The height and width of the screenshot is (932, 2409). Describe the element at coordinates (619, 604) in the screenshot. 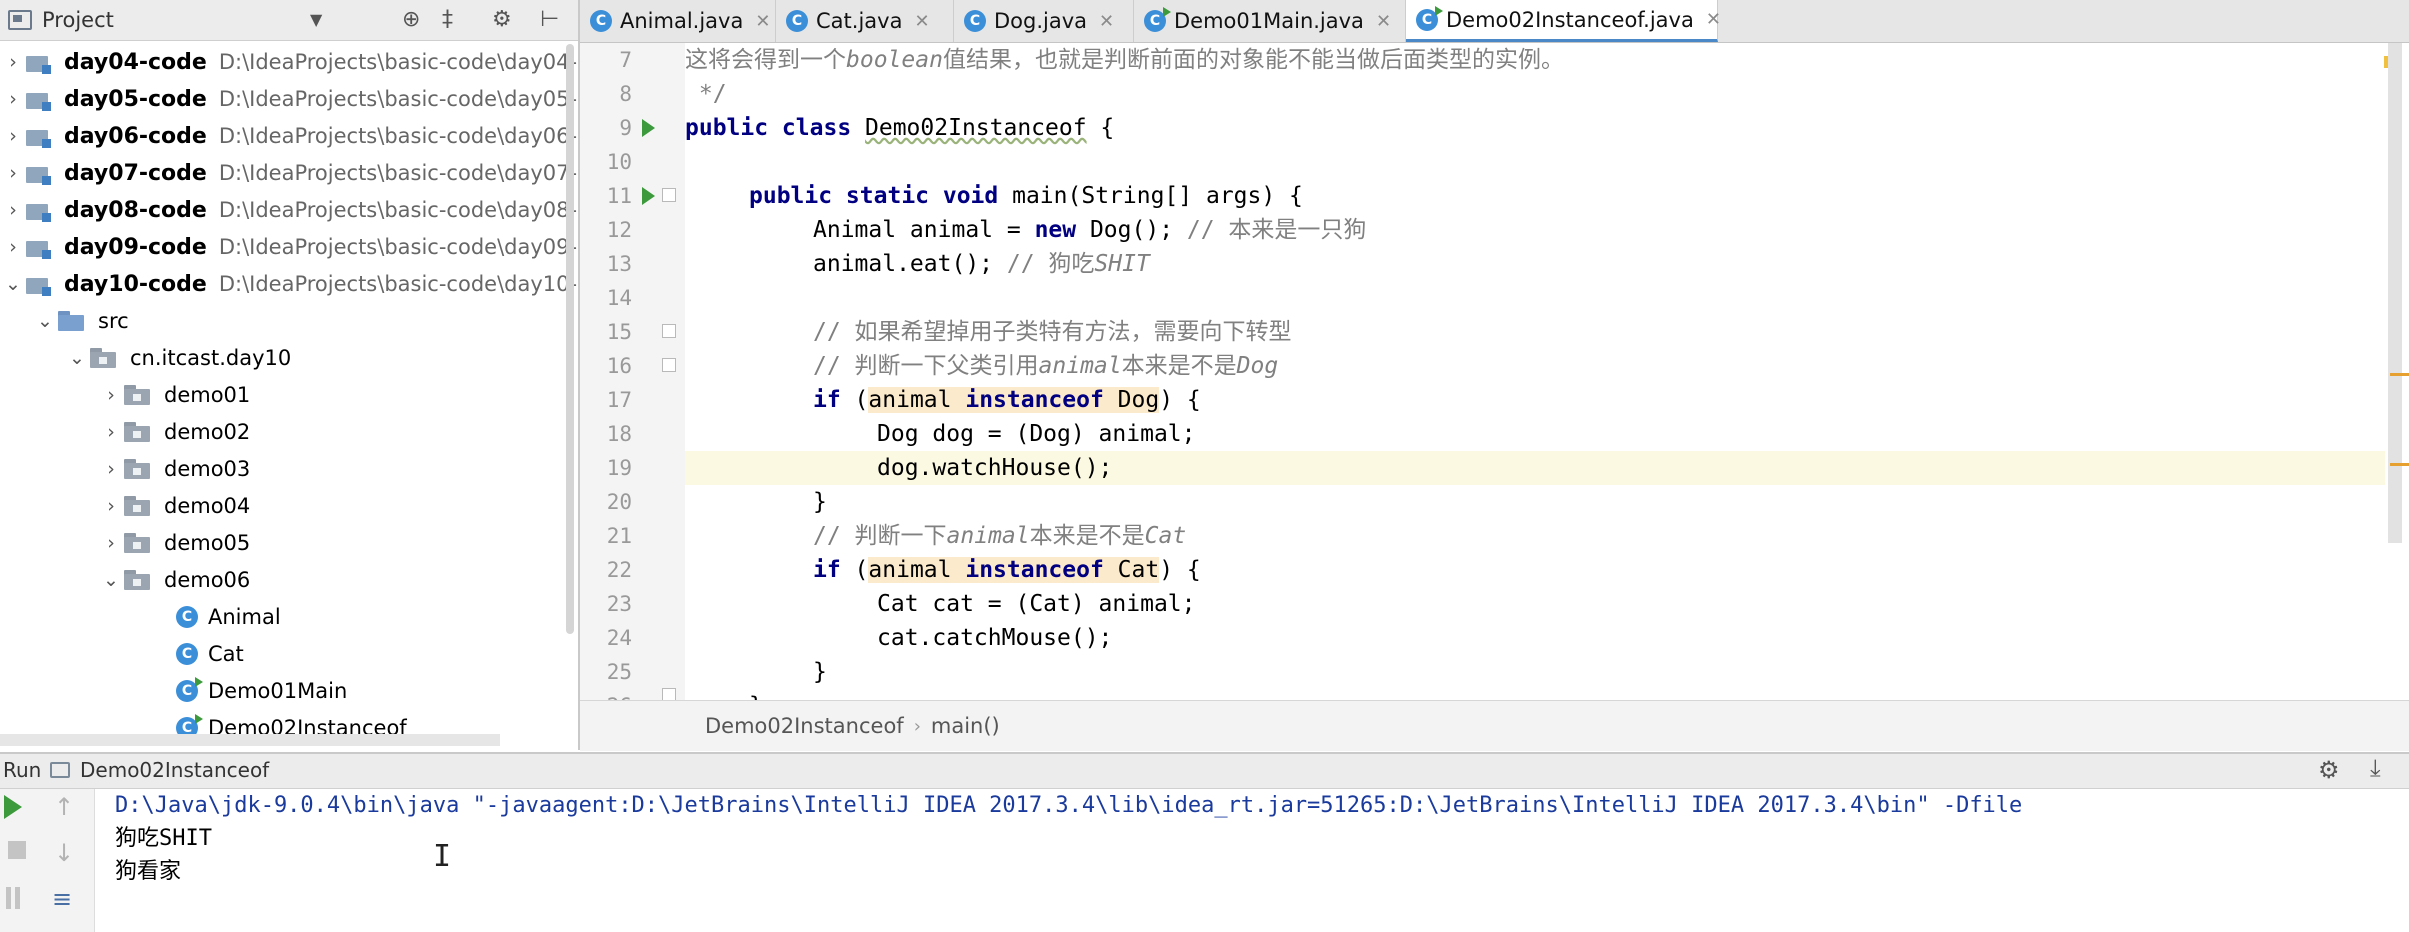

I see `line-number: 23` at that location.